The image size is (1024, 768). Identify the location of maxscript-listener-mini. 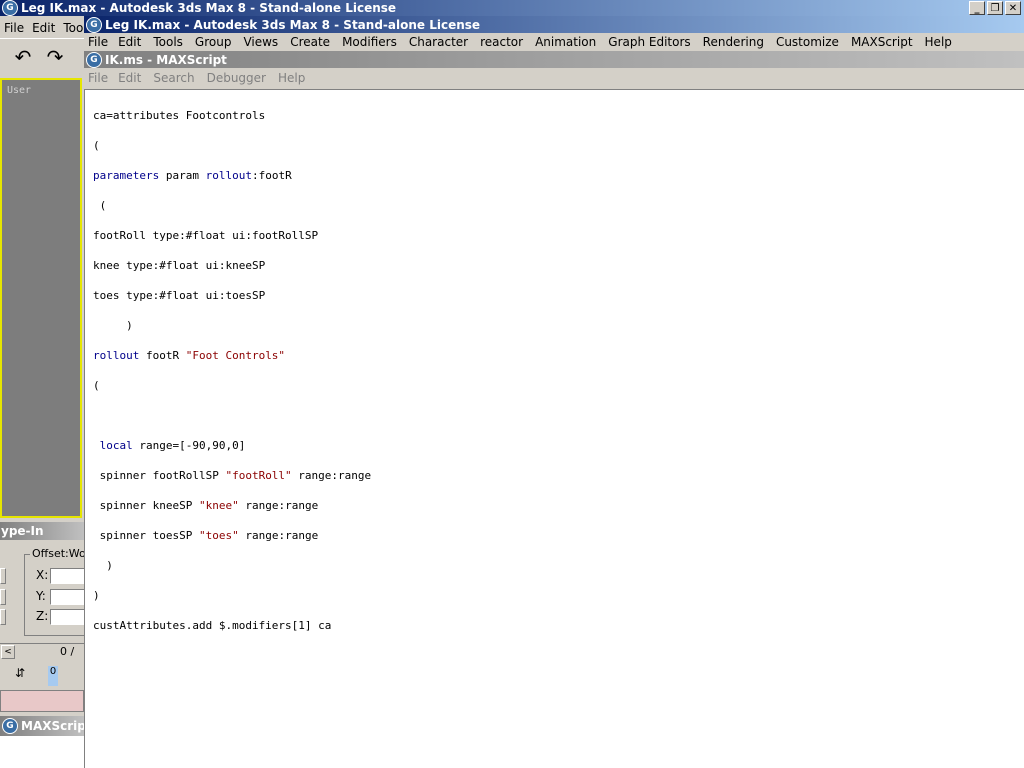
(42, 701).